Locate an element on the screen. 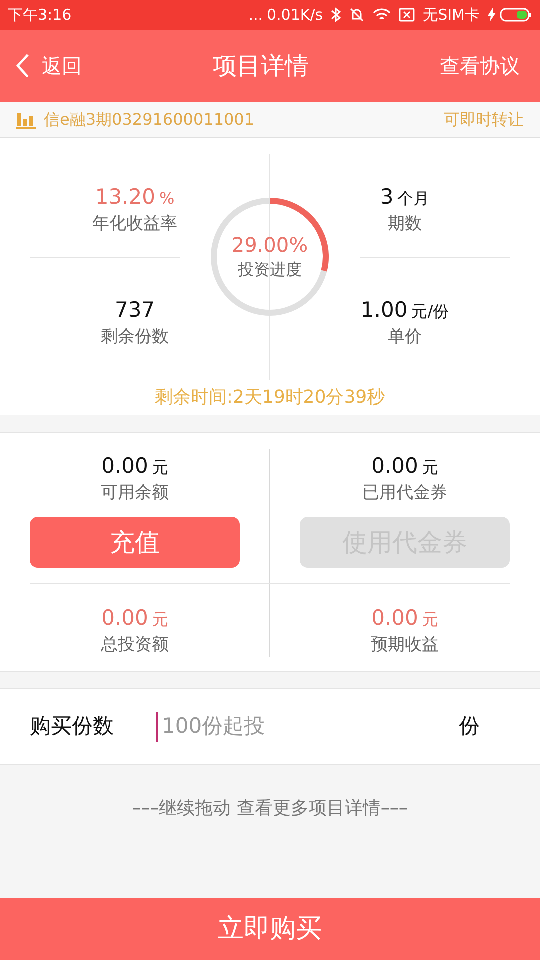  stat-value: 1.00 元/份 is located at coordinates (405, 309).